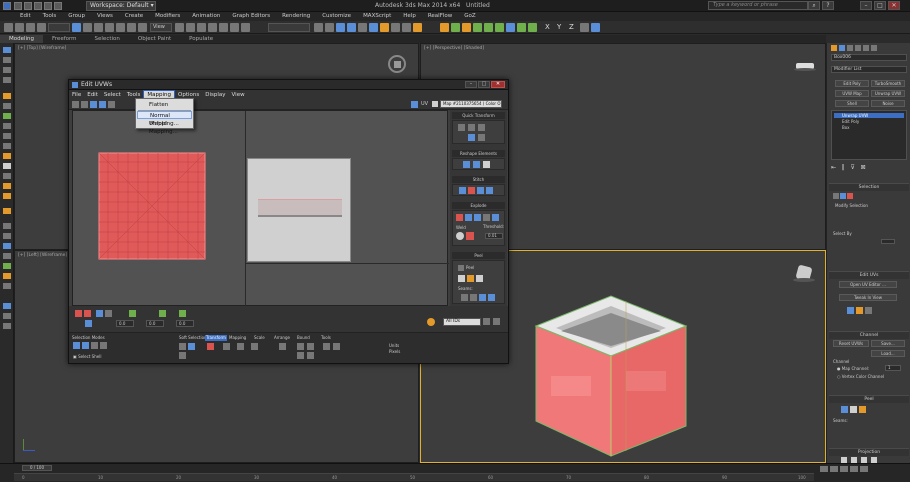  What do you see at coordinates (167, 16) in the screenshot?
I see `menu-modifiers: Modifiers` at bounding box center [167, 16].